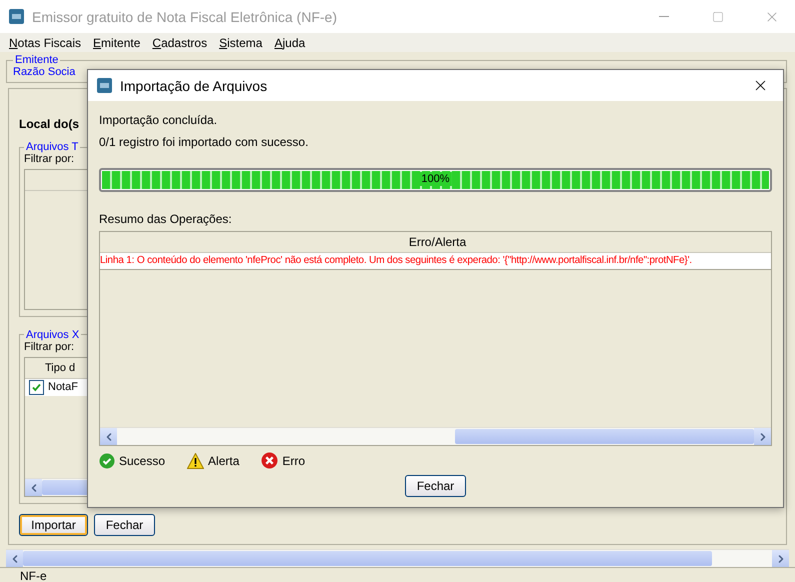 This screenshot has height=582, width=795. What do you see at coordinates (435, 179) in the screenshot?
I see `progress-reading: 100%` at bounding box center [435, 179].